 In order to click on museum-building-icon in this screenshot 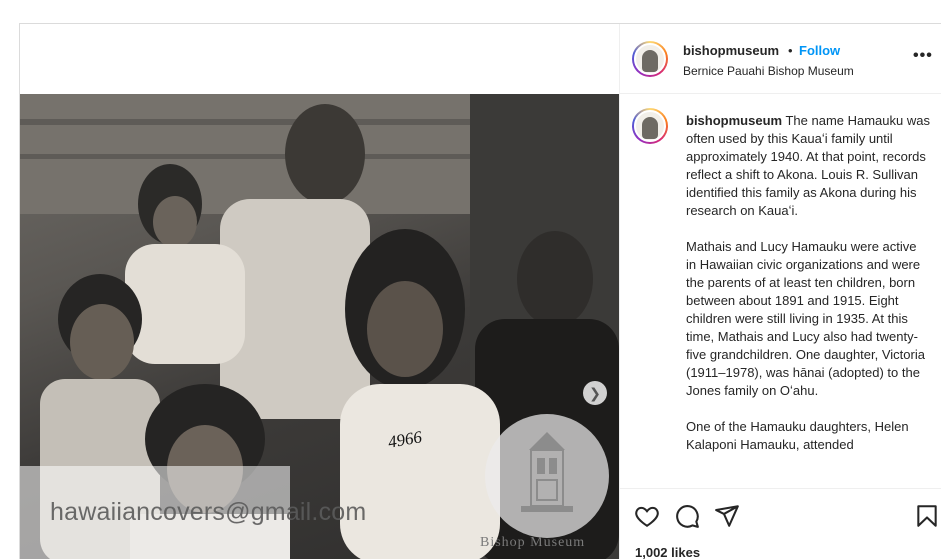, I will do `click(547, 472)`.